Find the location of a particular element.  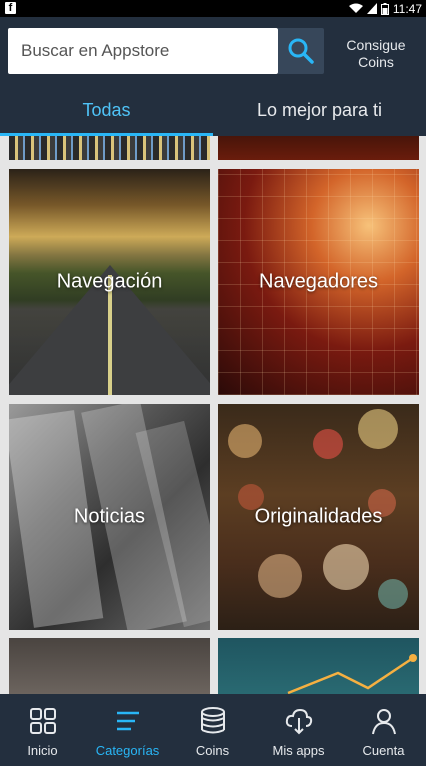

wifi-icon is located at coordinates (355, 8).